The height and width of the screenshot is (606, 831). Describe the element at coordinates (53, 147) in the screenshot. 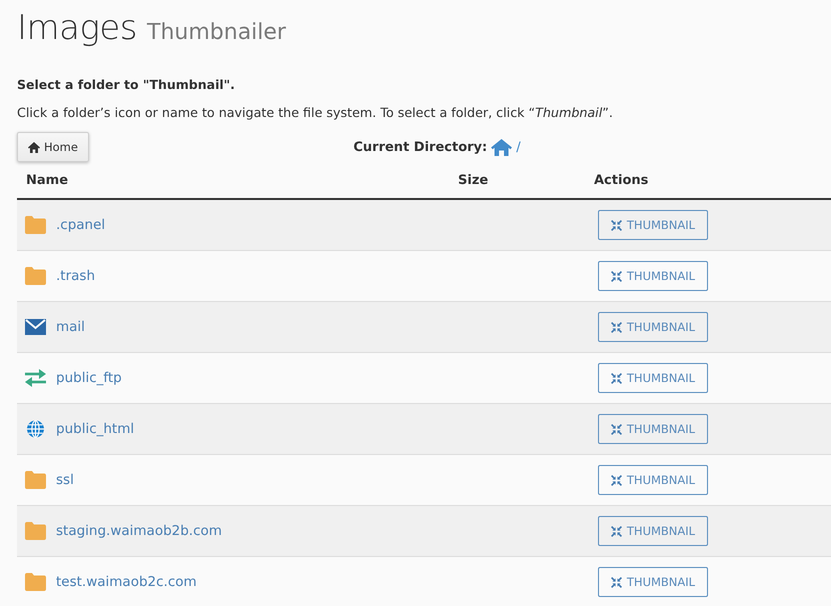

I see `home-button: Home` at that location.